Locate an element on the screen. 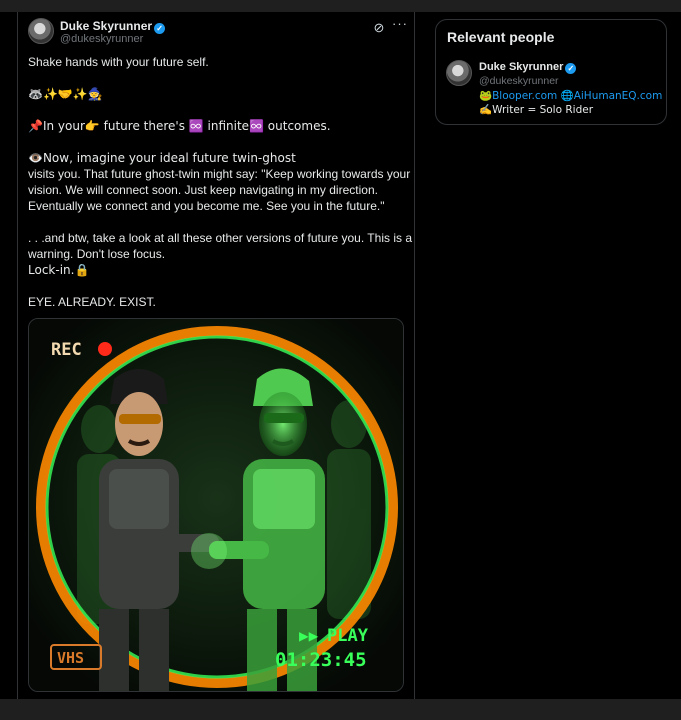  post-text-line: EYE. ALREADY. EXIST. is located at coordinates (92, 302).